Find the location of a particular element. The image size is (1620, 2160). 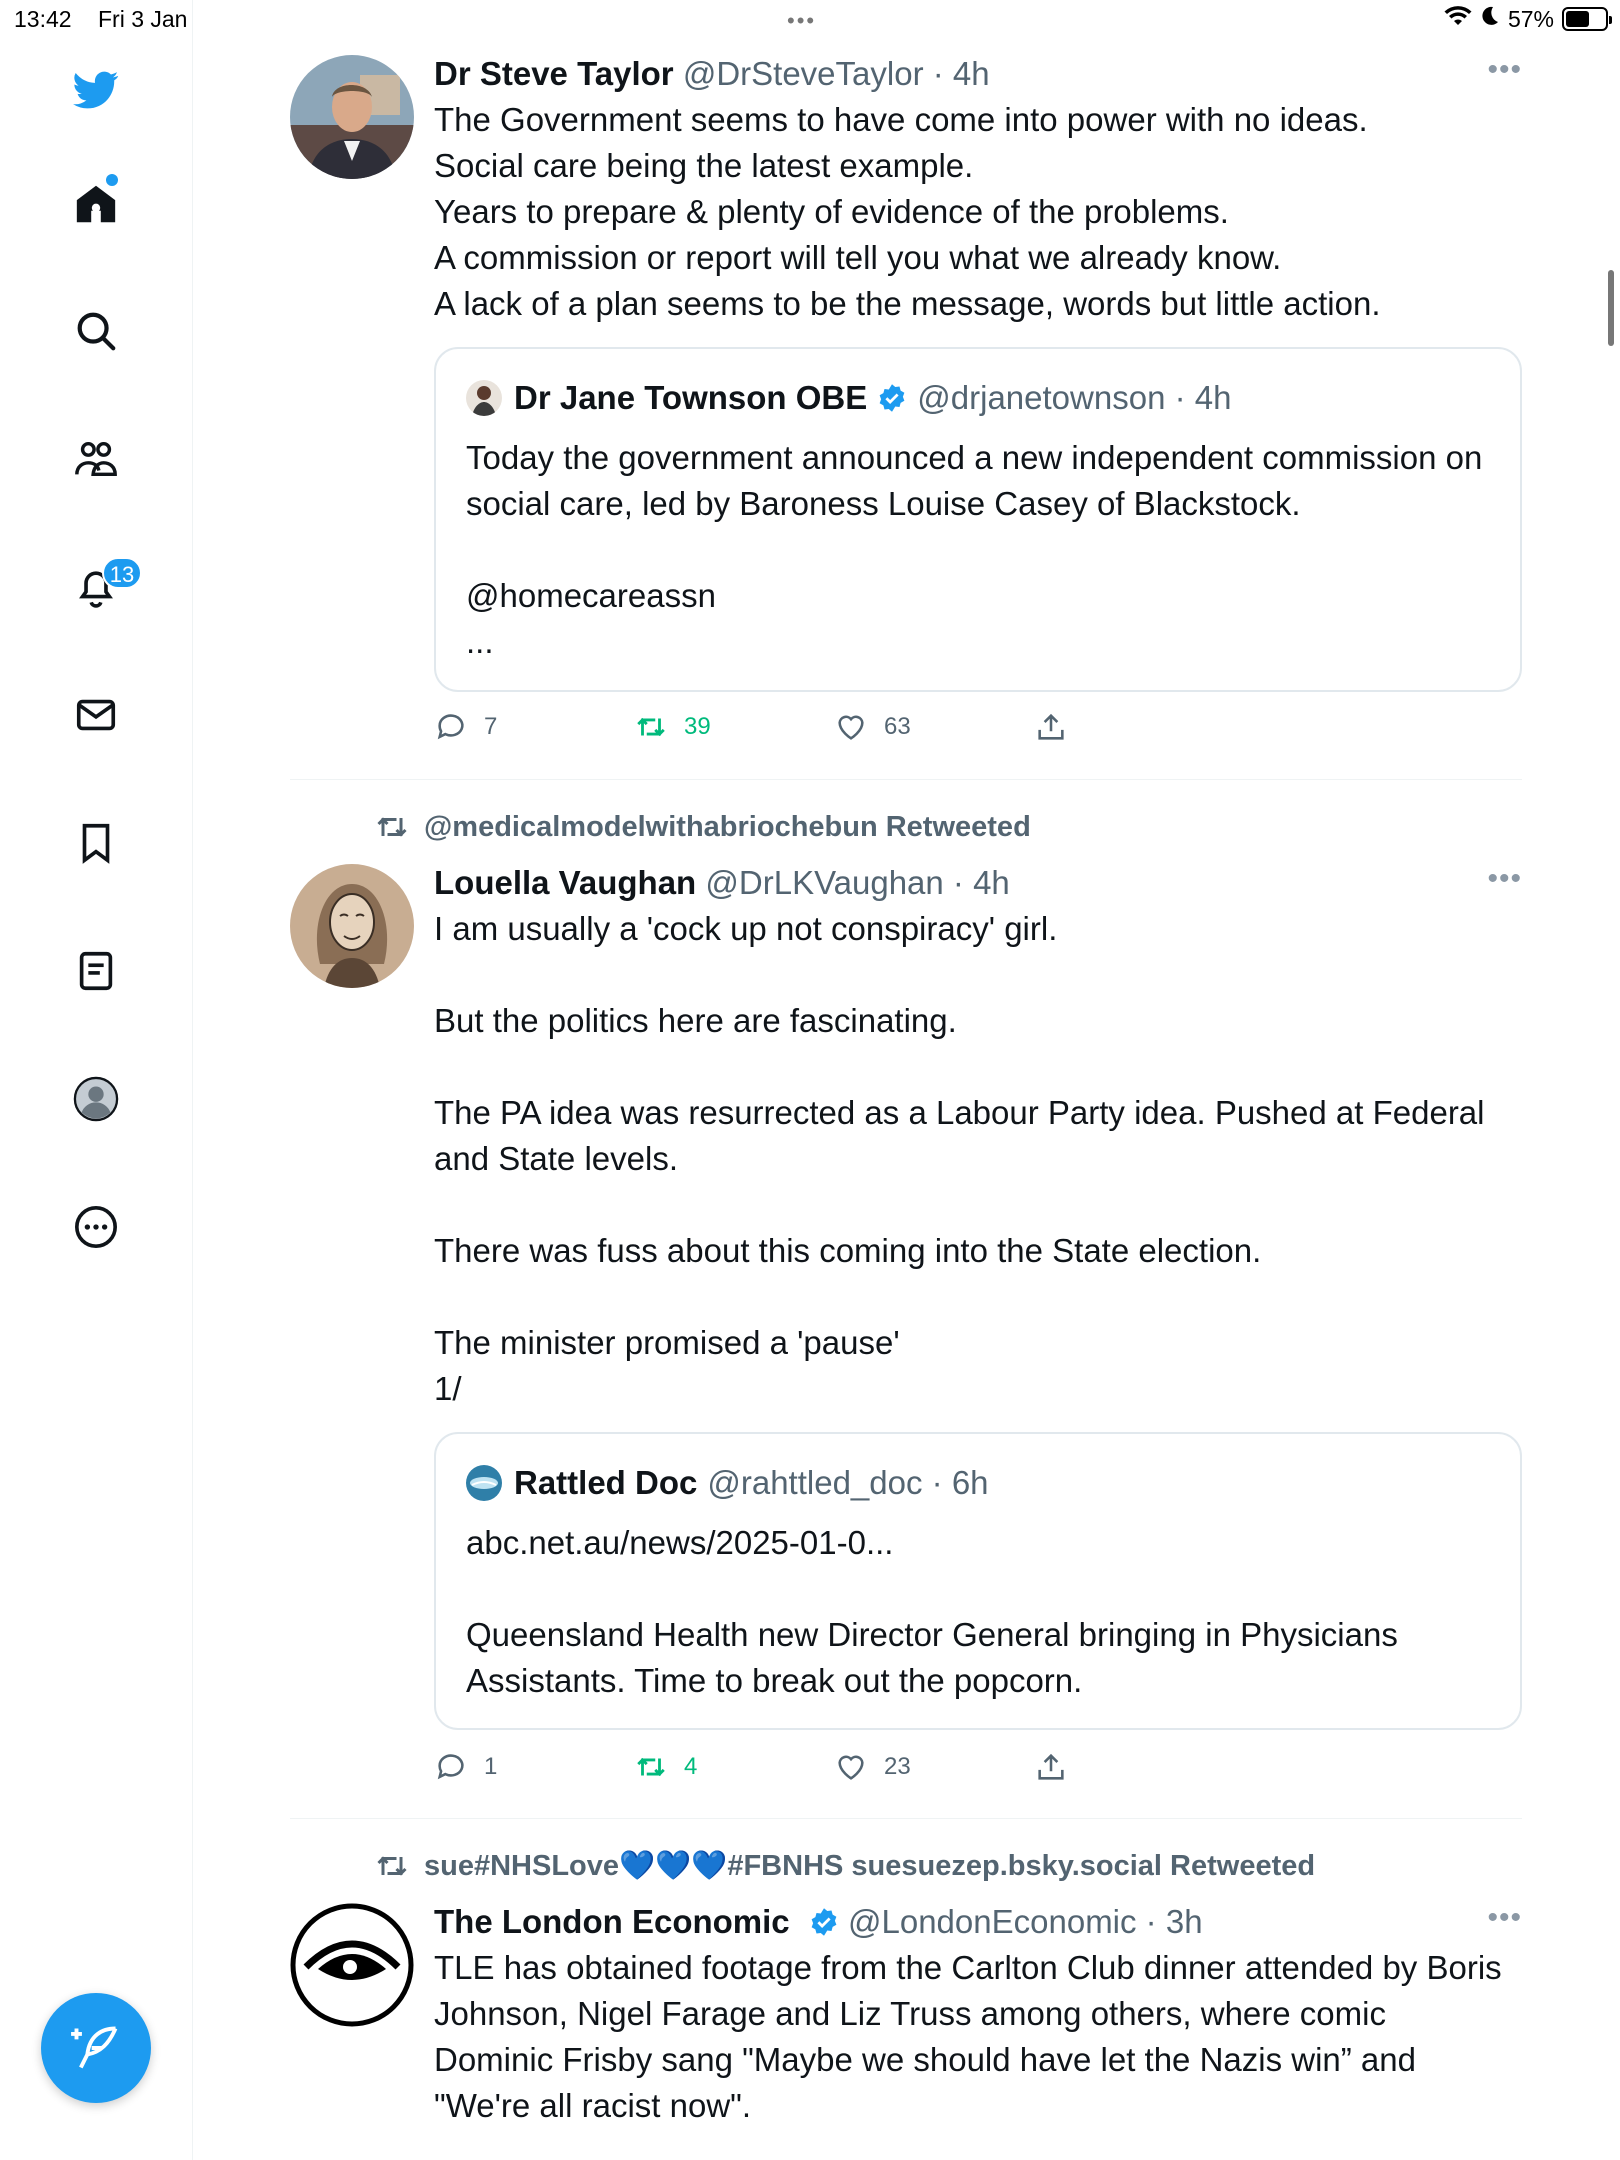

compose-tweet-button is located at coordinates (96, 2048).